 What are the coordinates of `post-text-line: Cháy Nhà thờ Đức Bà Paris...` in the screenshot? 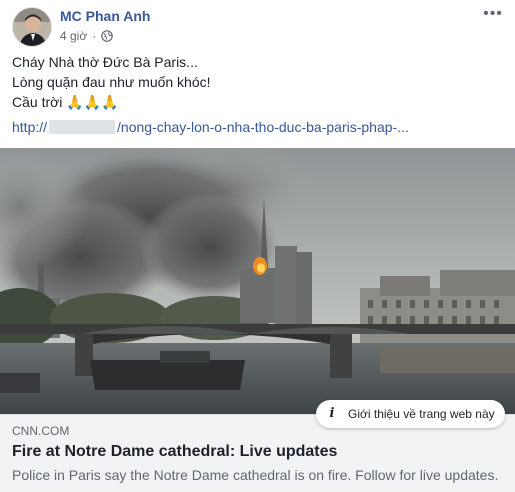 It's located at (105, 62).